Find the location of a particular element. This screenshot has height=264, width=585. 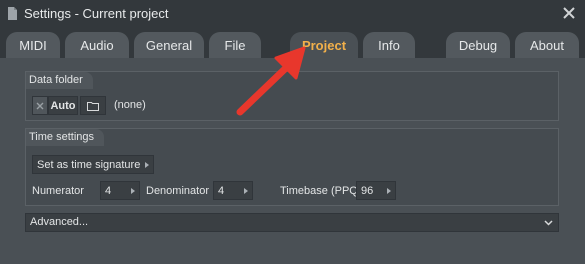

browse-folder-button is located at coordinates (93, 105).